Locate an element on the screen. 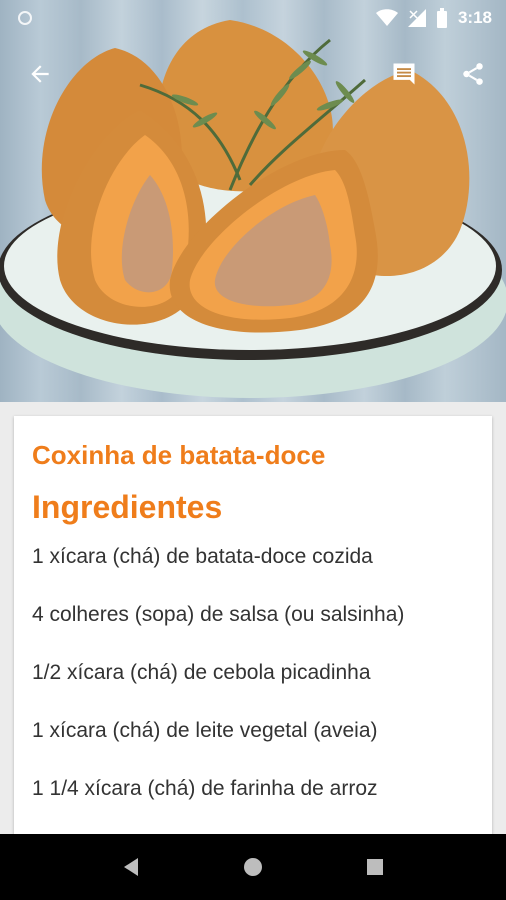 Image resolution: width=506 pixels, height=900 pixels. ingredient-item: 1/2 xícara (chá) de cebola picadinha is located at coordinates (201, 672).